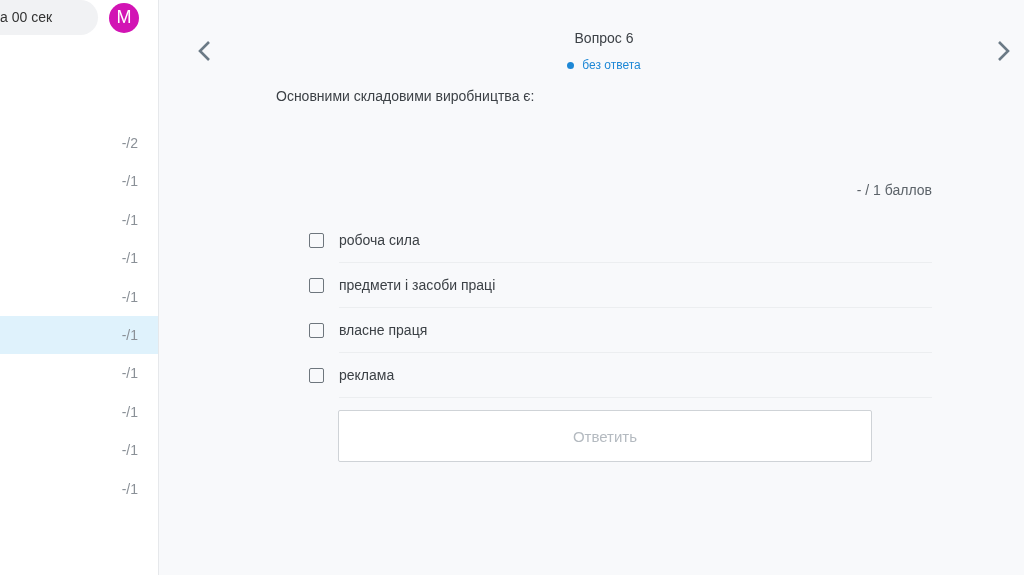 This screenshot has width=1024, height=575. Describe the element at coordinates (611, 65) in the screenshot. I see `status-label: без ответа` at that location.